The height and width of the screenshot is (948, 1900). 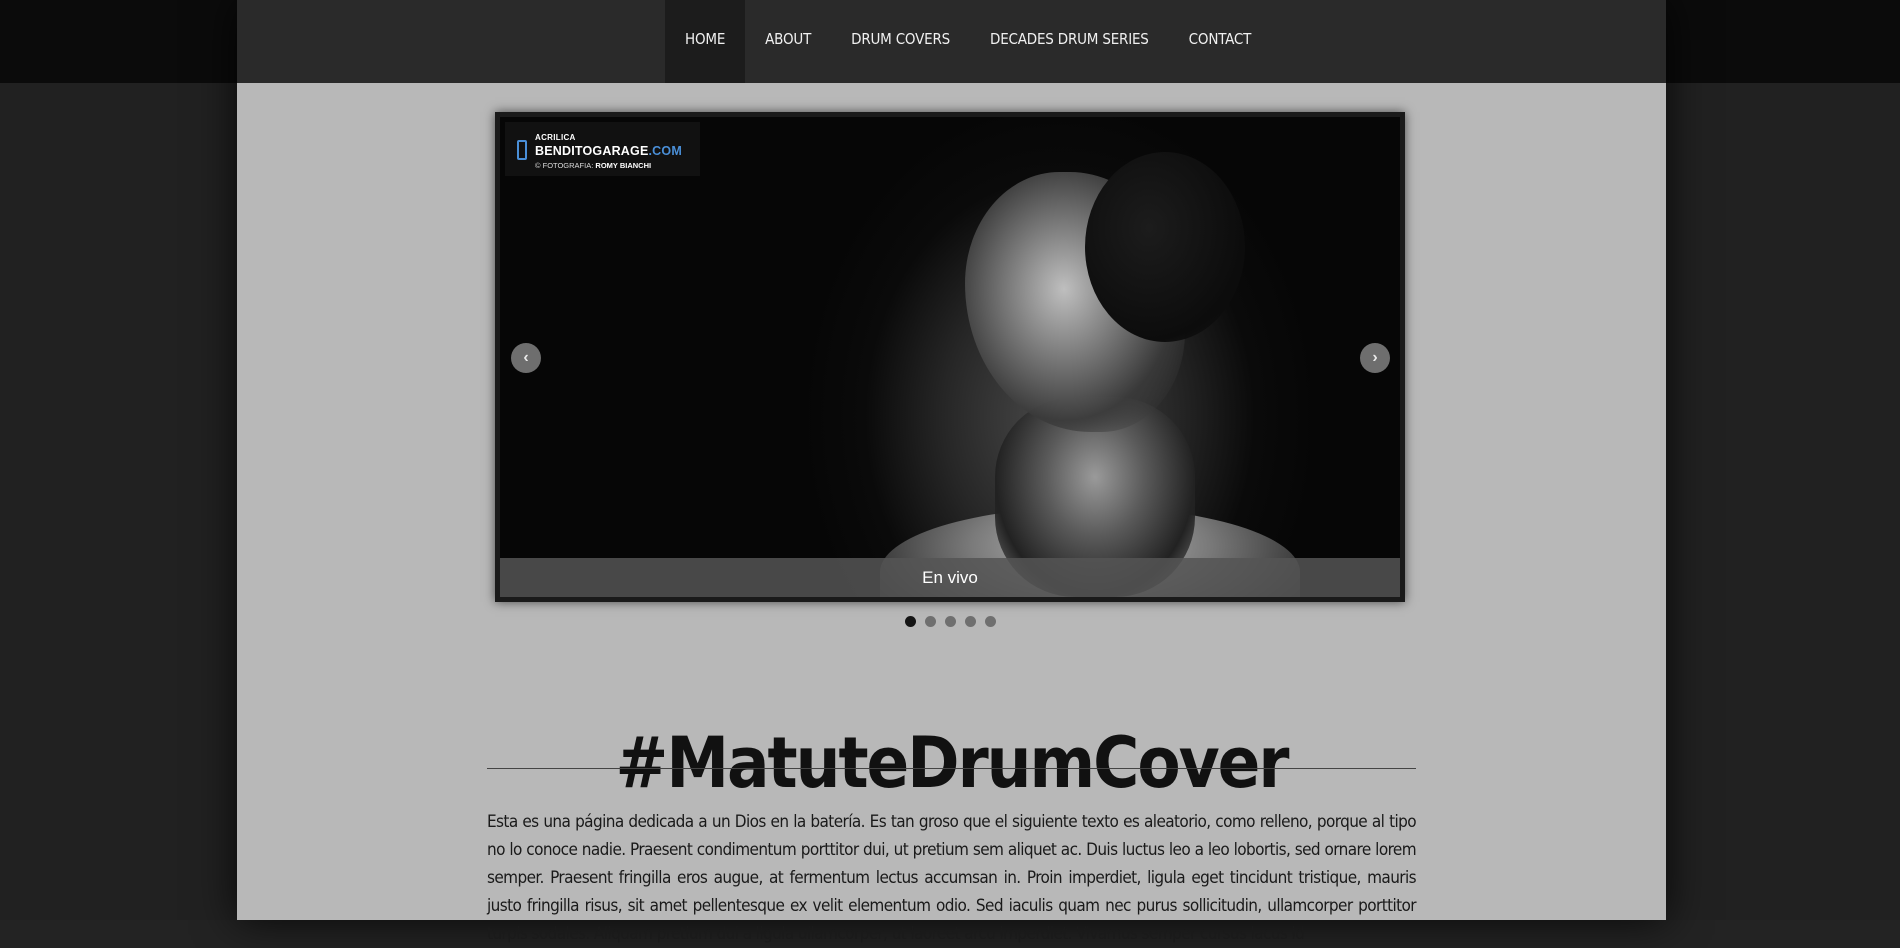 I want to click on logo-credit-name: ROMY BIANCHI, so click(x=623, y=165).